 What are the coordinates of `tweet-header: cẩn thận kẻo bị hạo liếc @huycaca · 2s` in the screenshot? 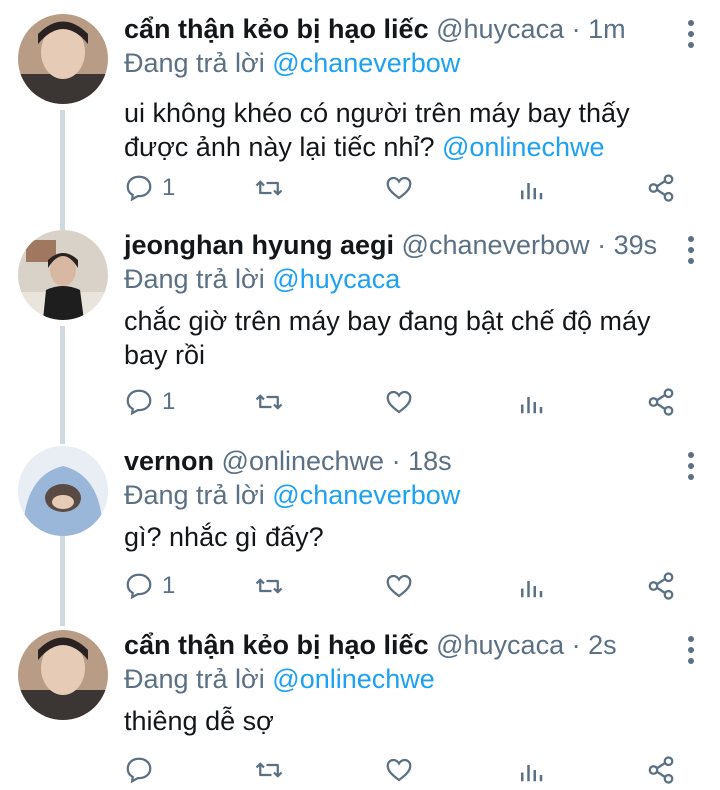 It's located at (404, 645).